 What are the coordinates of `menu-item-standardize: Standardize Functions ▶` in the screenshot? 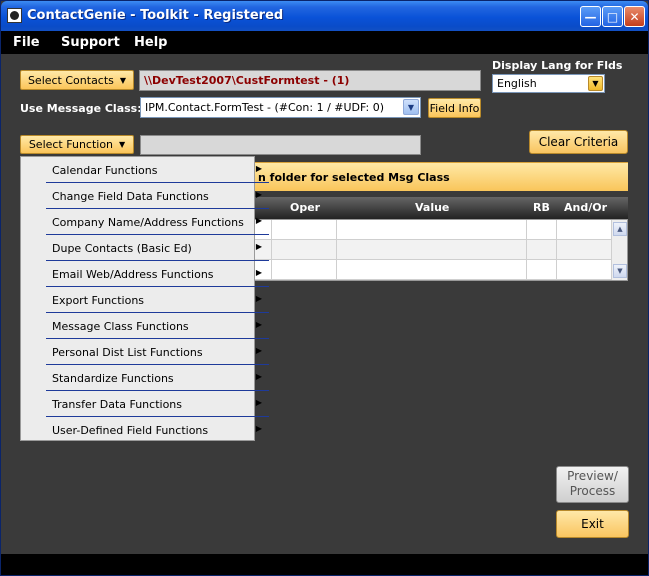 It's located at (157, 378).